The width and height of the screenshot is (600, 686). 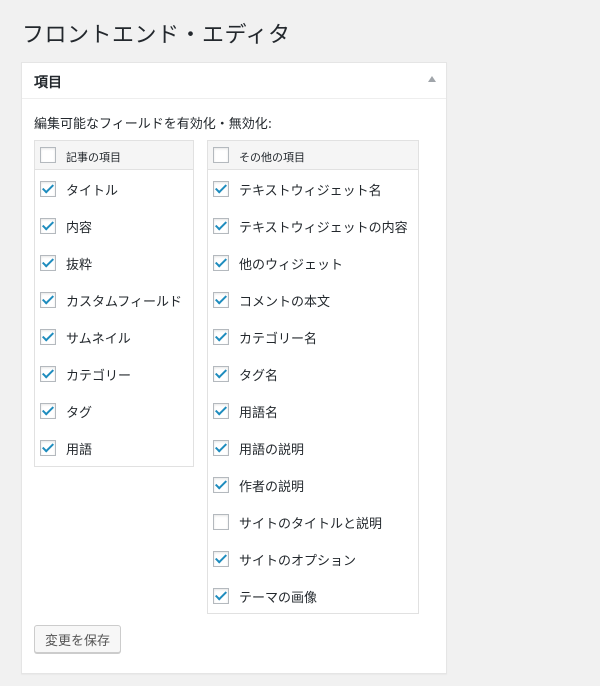 What do you see at coordinates (79, 413) in the screenshot?
I see `field-label: タグ` at bounding box center [79, 413].